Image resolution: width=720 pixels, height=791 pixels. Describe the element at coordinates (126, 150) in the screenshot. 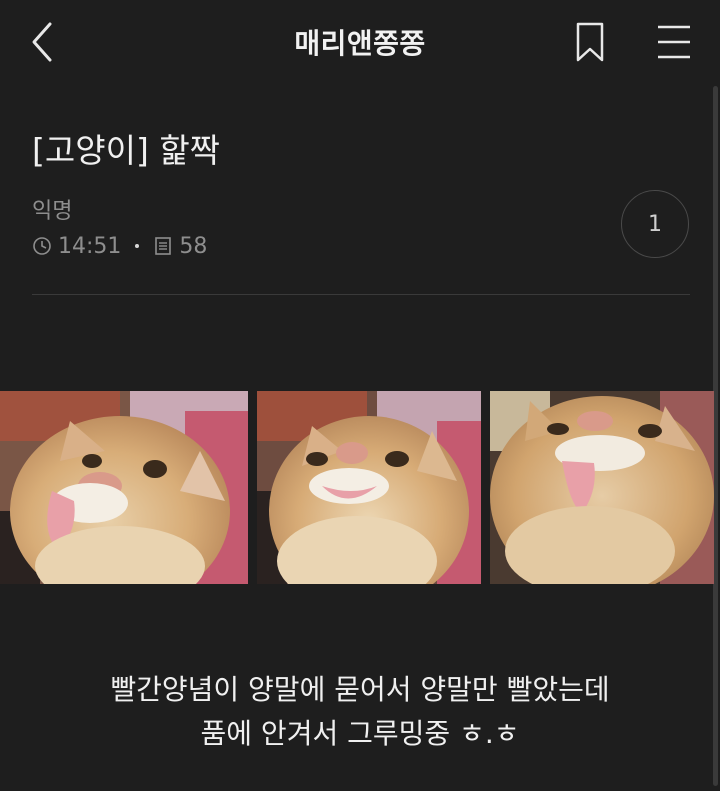

I see `post-title: [고양이] 핥짝` at that location.